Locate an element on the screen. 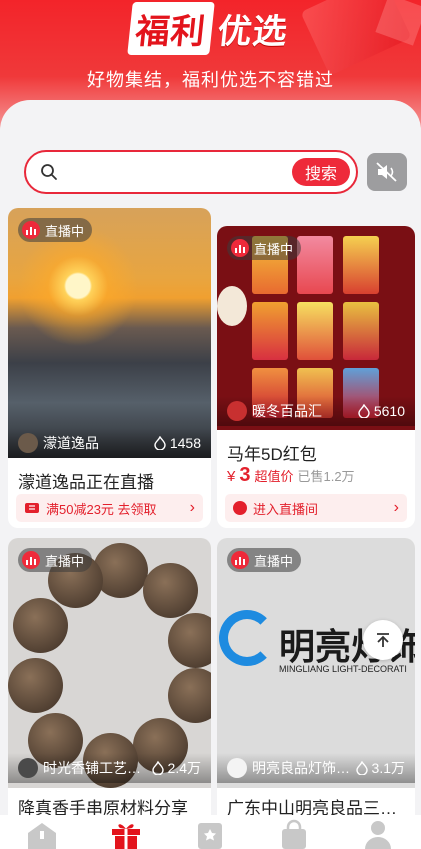 The width and height of the screenshot is (421, 849). enter-live-text: 进入直播间 is located at coordinates (286, 509).